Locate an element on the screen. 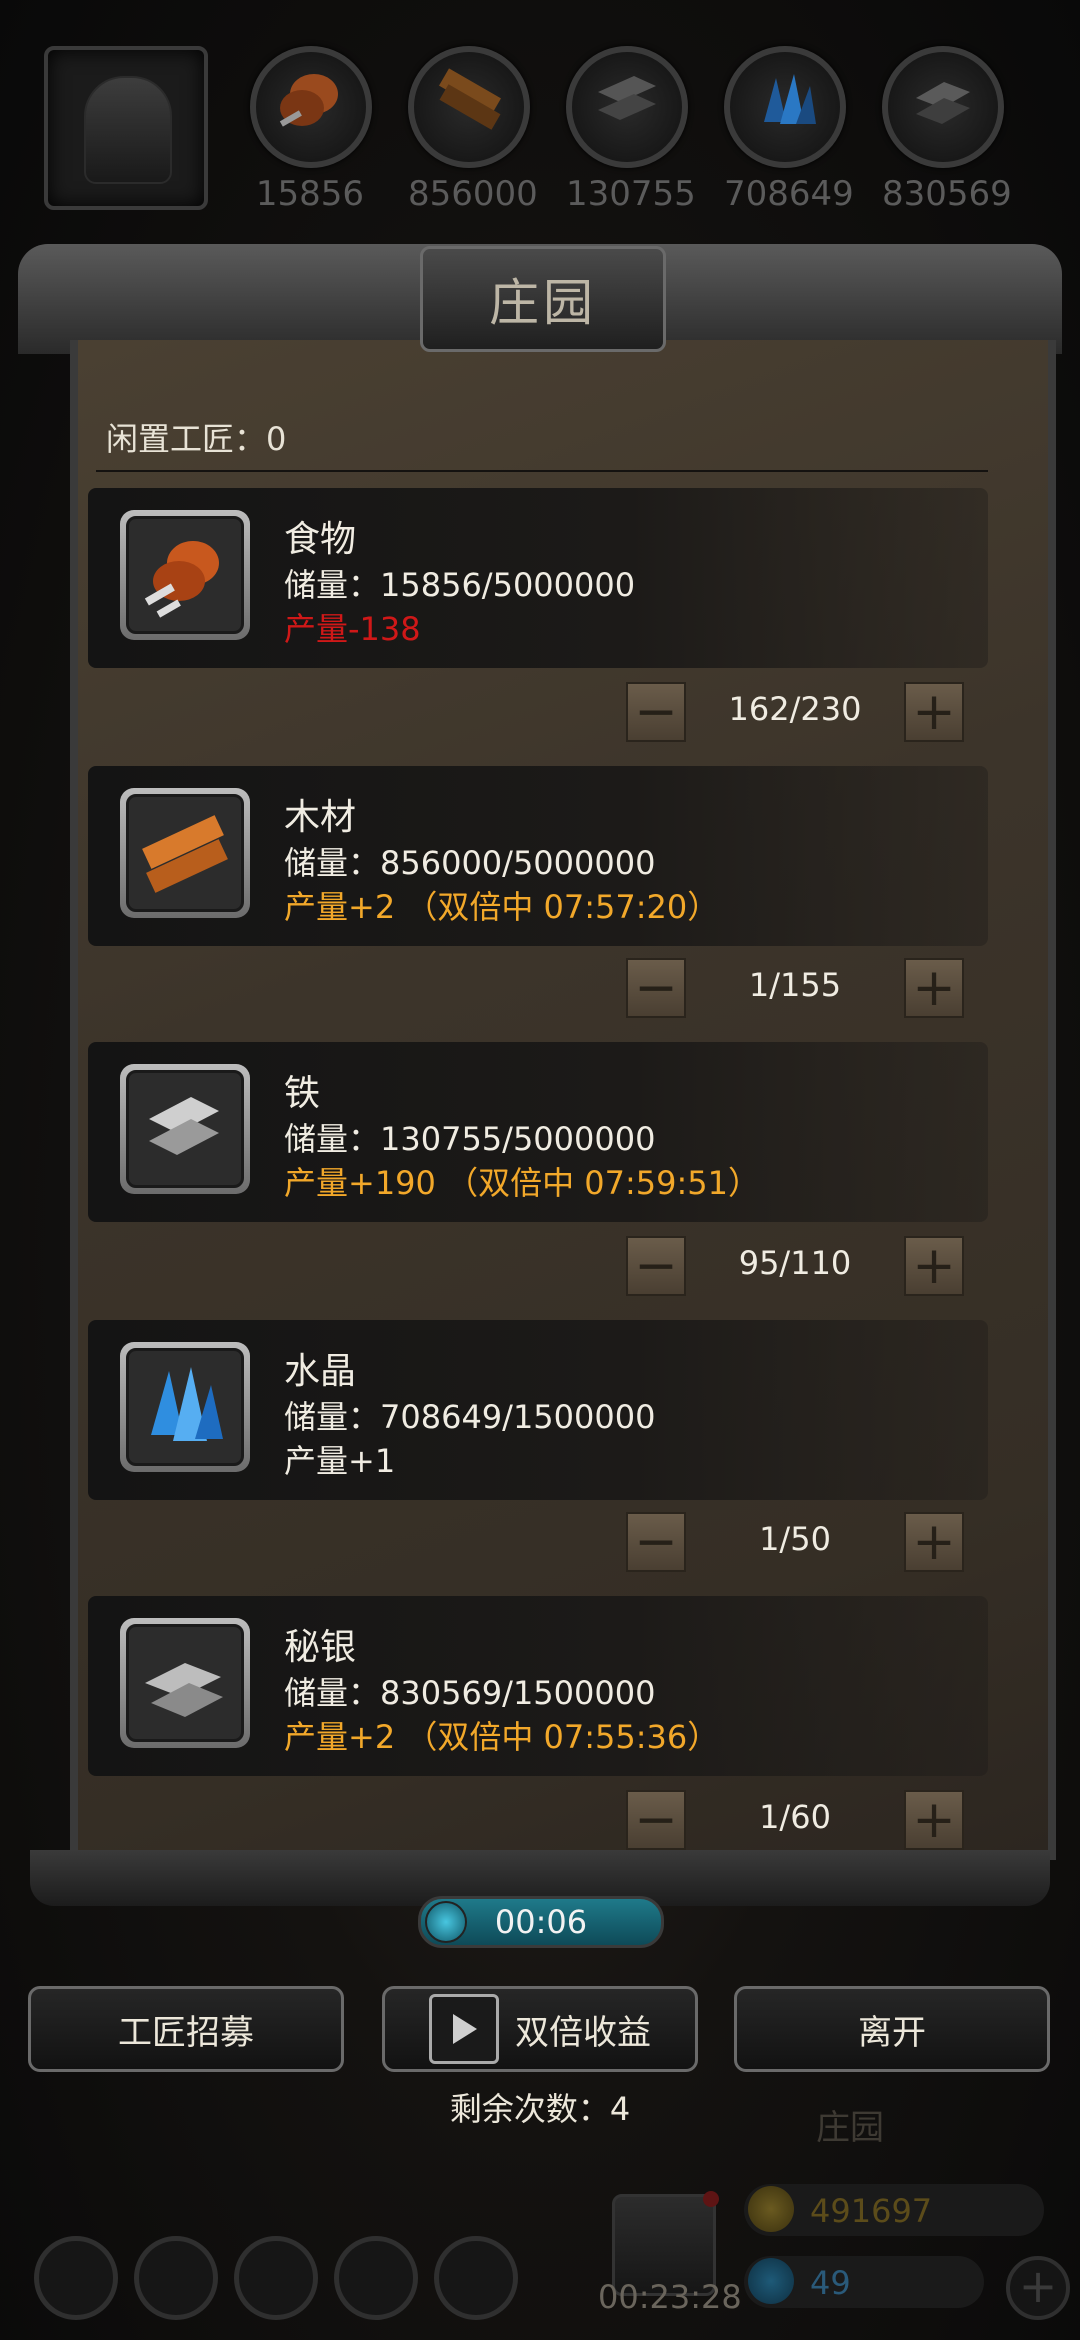  resource-card-wood: 木材 储量：856000/5000000 产量+2 （双倍中 07:57:20） is located at coordinates (538, 856).